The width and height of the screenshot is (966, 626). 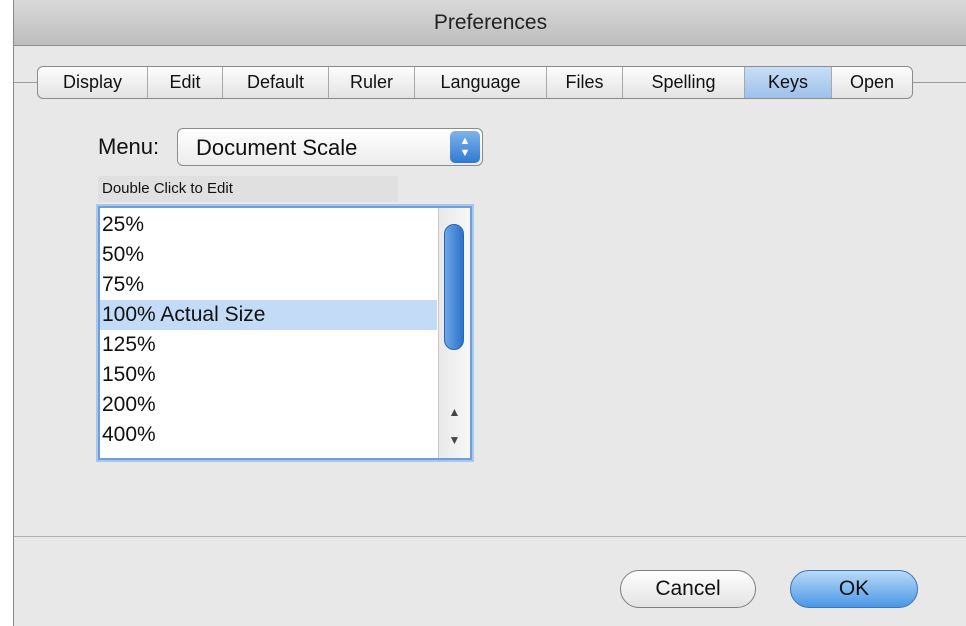 What do you see at coordinates (268, 435) in the screenshot?
I see `list-item: 400%` at bounding box center [268, 435].